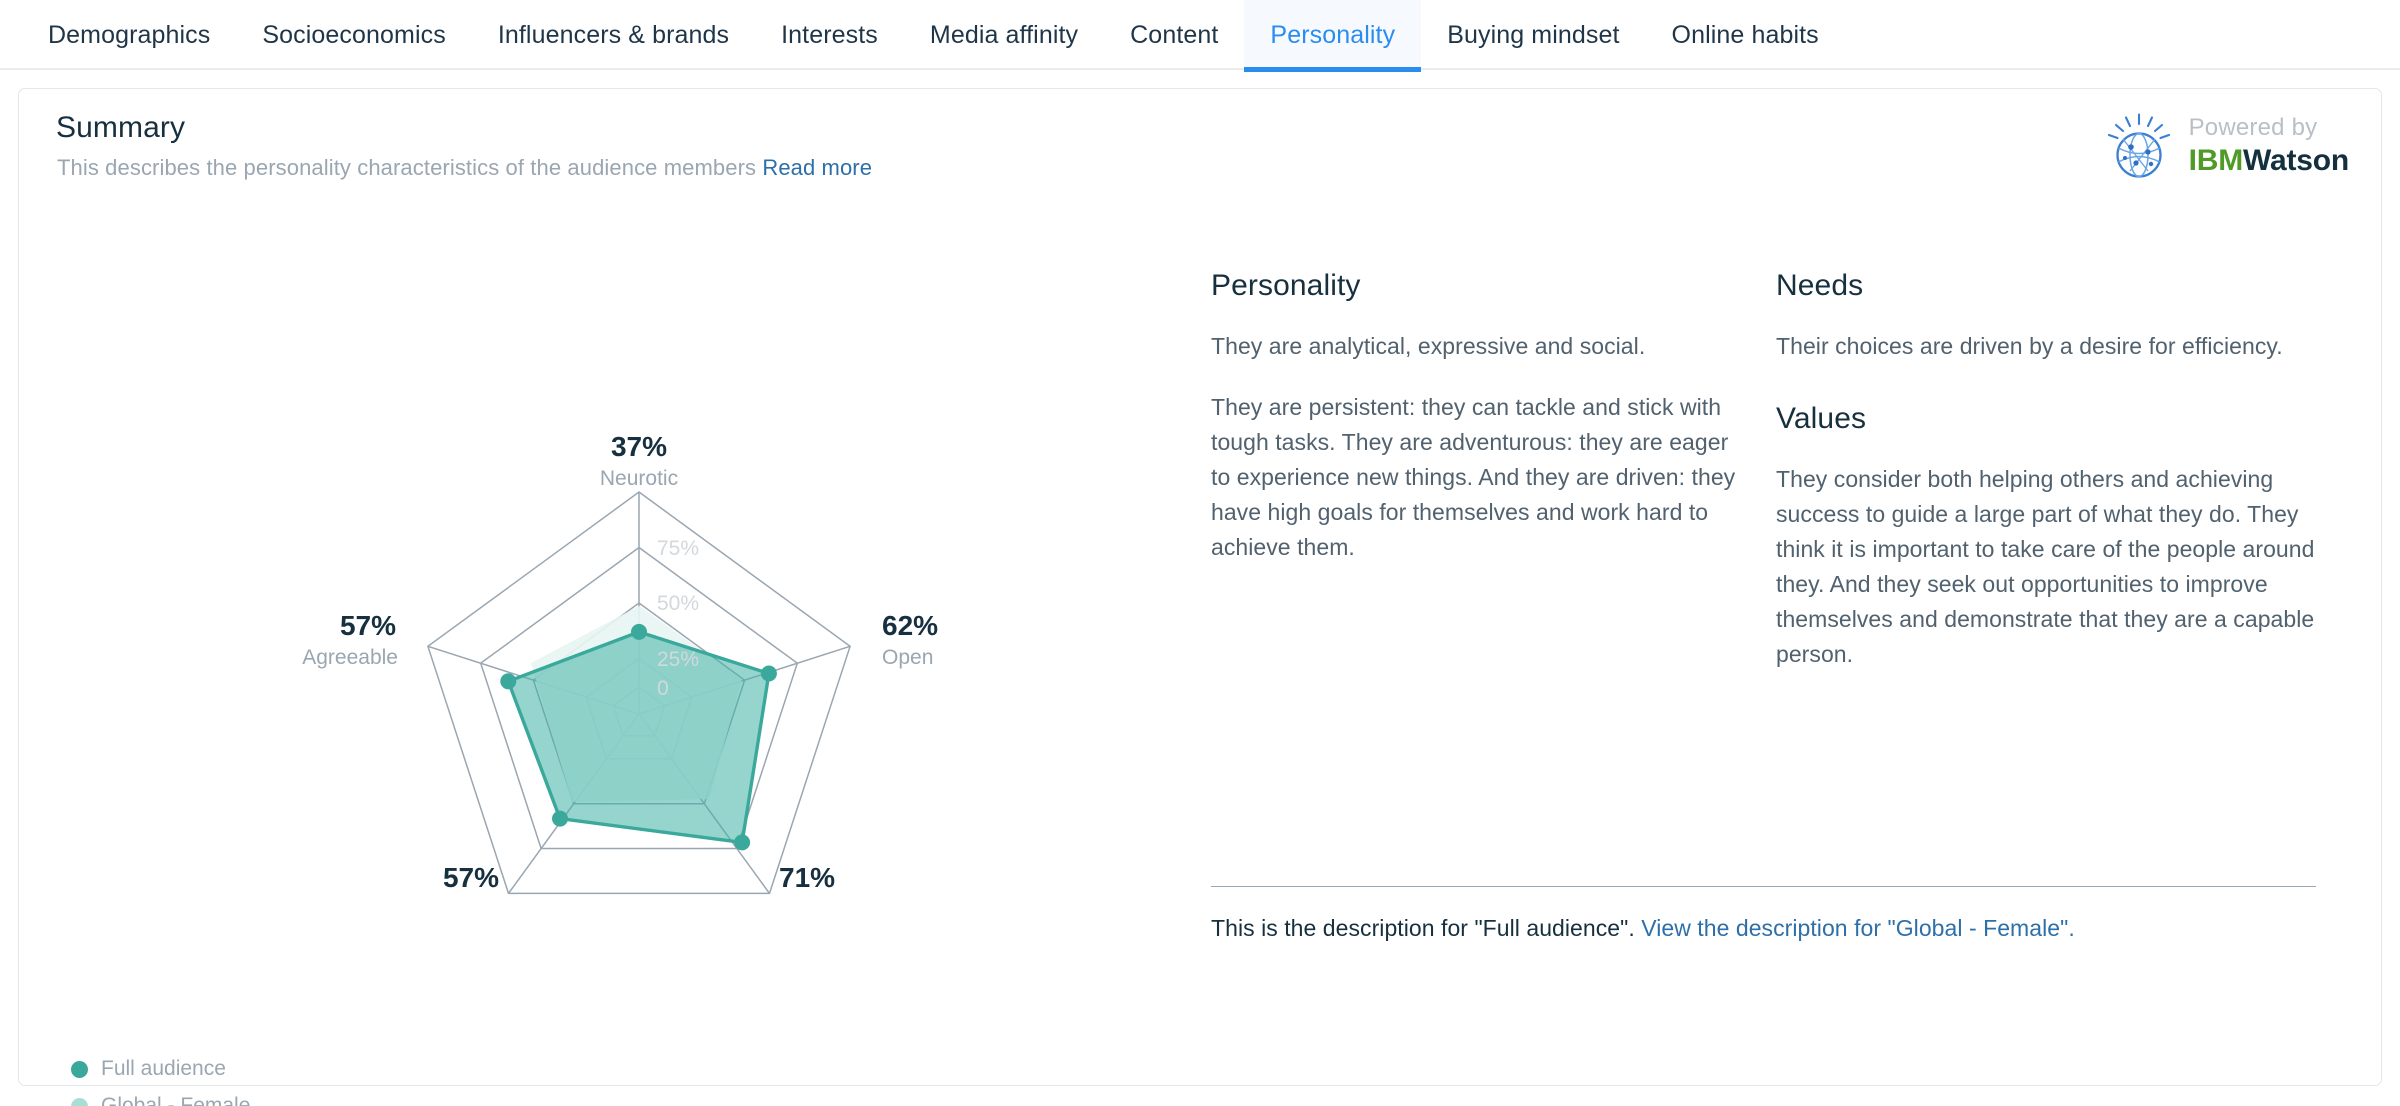 The width and height of the screenshot is (2400, 1106). I want to click on tab-socioeconomics: Socioeconomics, so click(353, 35).